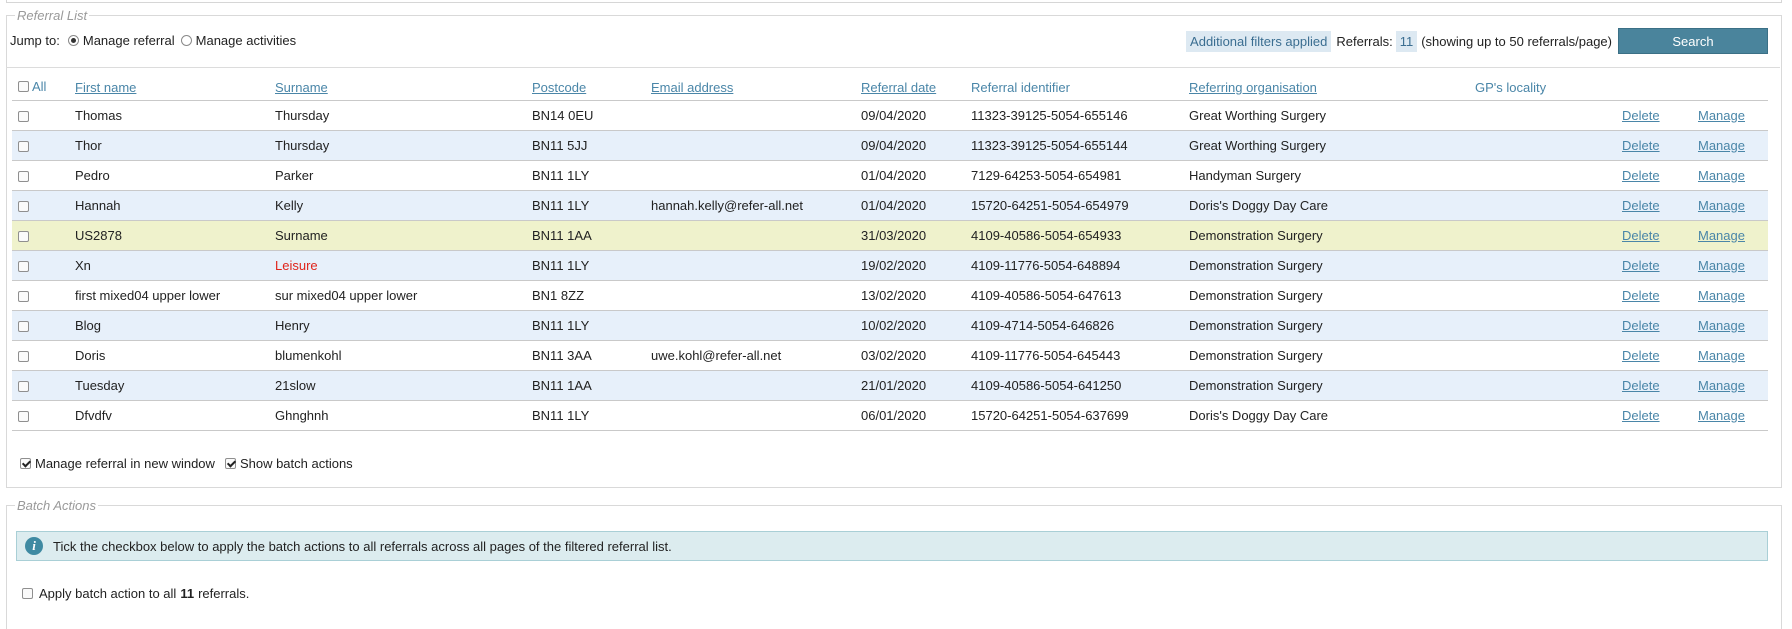  I want to click on surname-sort-link: Surname, so click(301, 87).